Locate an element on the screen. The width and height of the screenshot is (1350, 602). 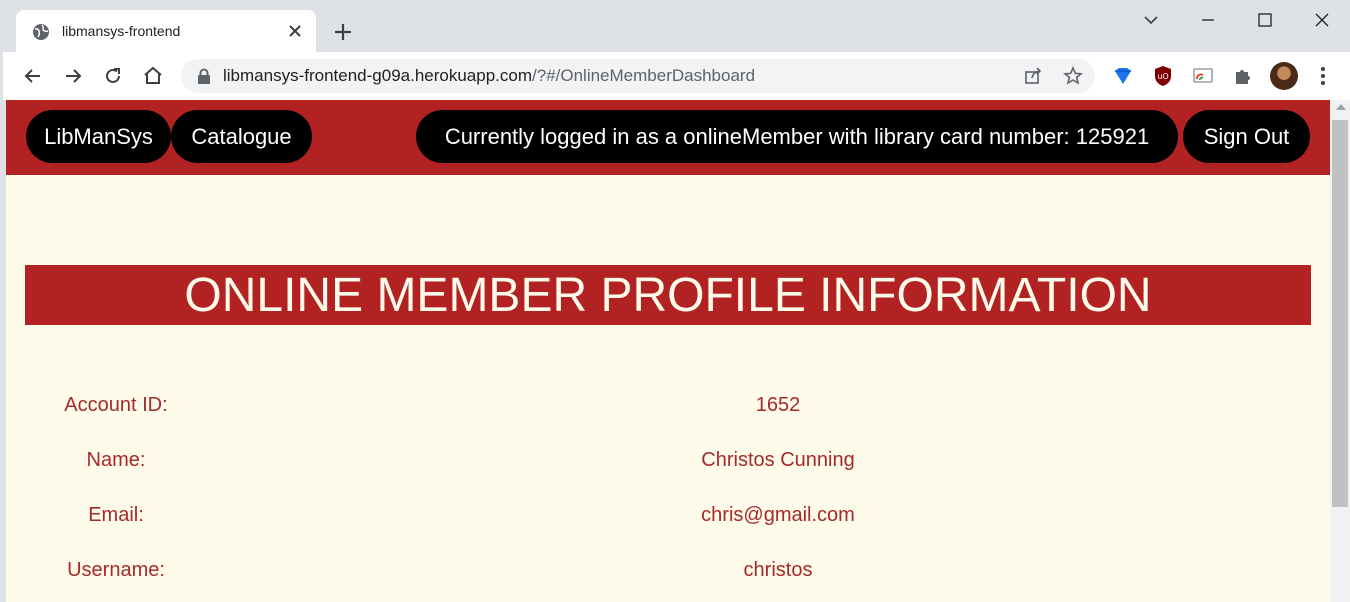
tab-strip: libmansys-frontend is located at coordinates (676, 26).